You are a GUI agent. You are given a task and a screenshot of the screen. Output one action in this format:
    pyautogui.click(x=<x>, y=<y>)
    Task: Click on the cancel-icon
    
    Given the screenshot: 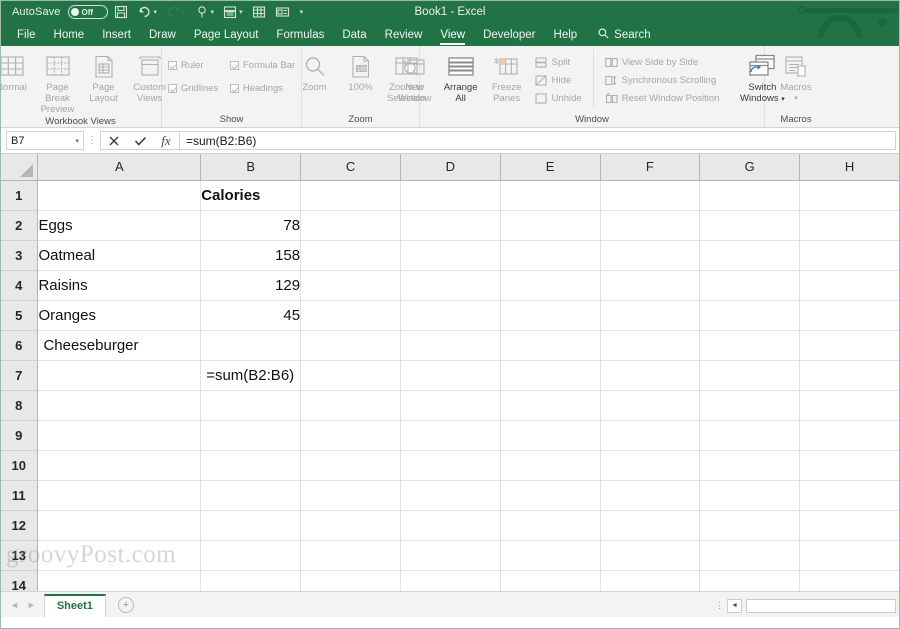 What is the action you would take?
    pyautogui.click(x=114, y=140)
    